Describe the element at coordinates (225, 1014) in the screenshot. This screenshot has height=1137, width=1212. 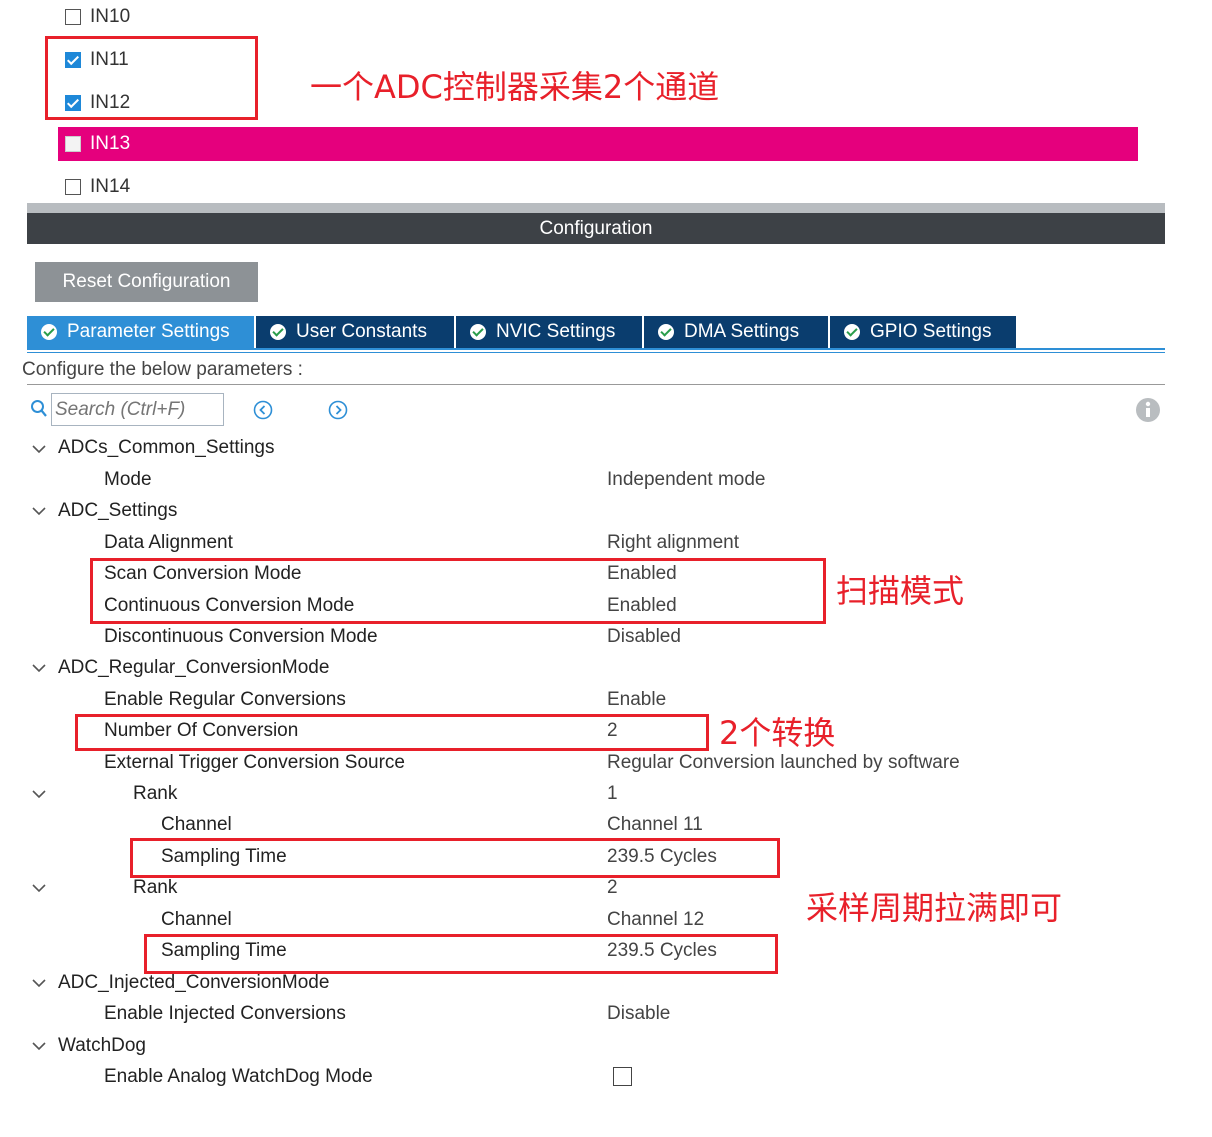
I see `param-label: Enable Injected Conversions` at that location.